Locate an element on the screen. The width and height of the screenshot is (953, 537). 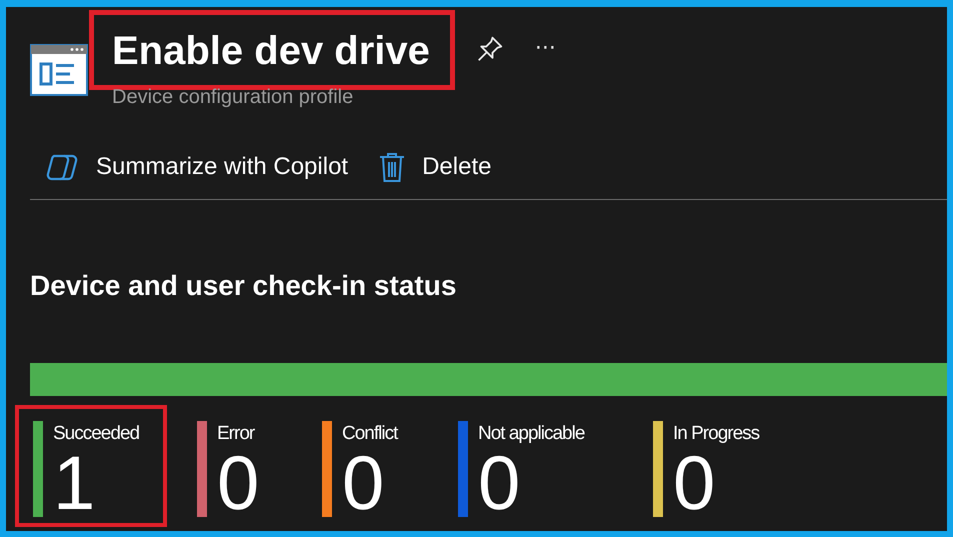
summarize-button: Summarize with Copilot is located at coordinates (197, 167).